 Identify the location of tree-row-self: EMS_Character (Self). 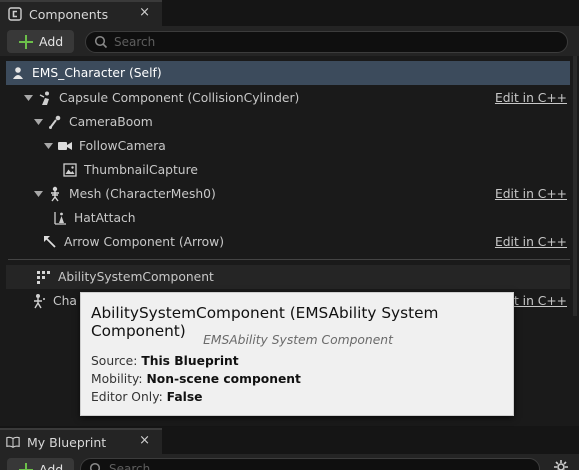
(288, 73).